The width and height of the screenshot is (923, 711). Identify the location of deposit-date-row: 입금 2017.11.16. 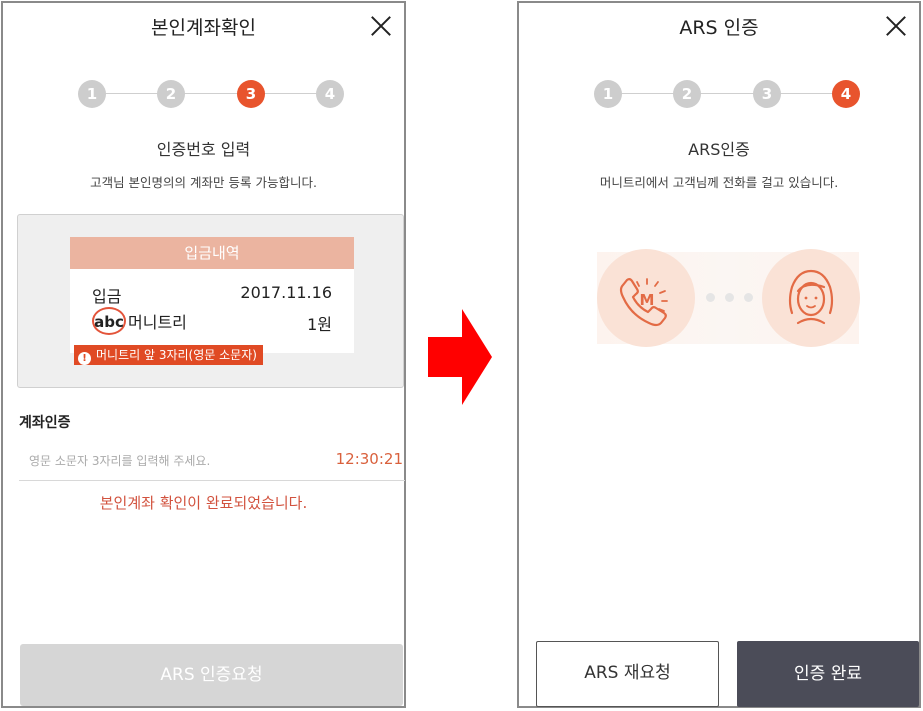
(212, 295).